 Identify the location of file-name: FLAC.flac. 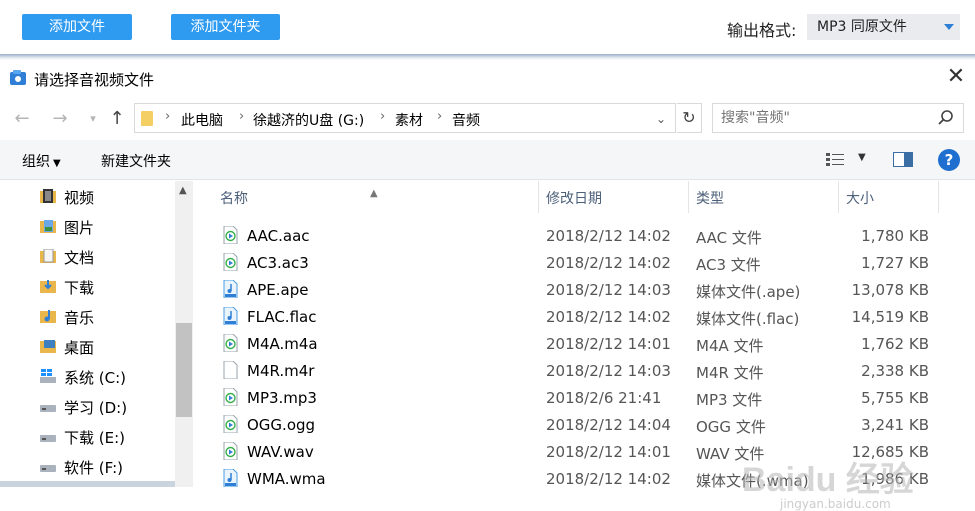
(282, 317).